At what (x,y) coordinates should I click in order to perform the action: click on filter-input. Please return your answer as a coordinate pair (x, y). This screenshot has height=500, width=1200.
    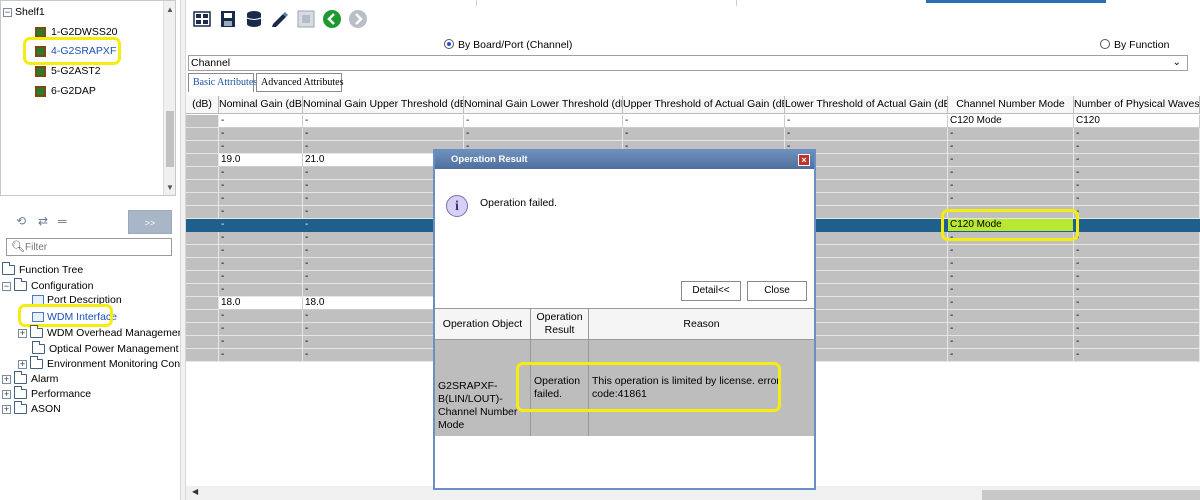
    Looking at the image, I should click on (95, 247).